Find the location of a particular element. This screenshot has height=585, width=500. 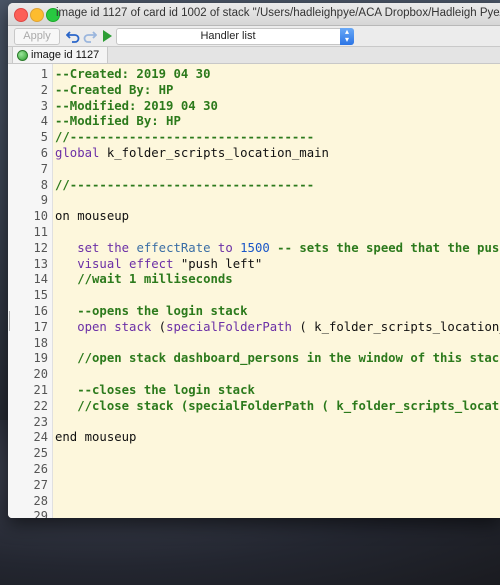

code-line: --Modified By: HP is located at coordinates (118, 121).